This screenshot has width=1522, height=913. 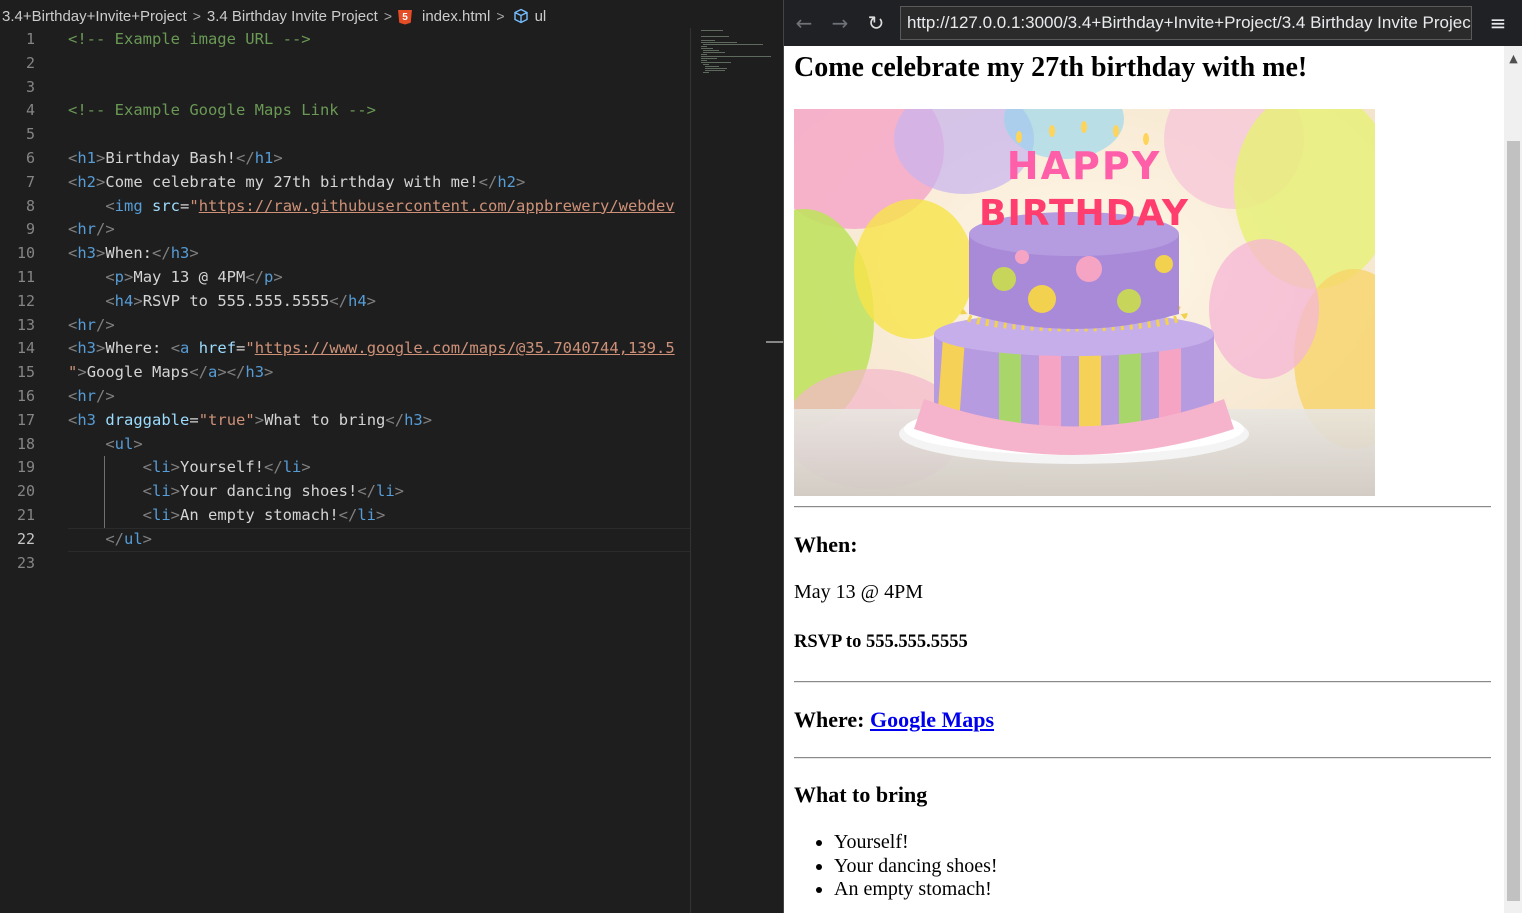 I want to click on code-line-16: <hr/>, so click(x=379, y=397).